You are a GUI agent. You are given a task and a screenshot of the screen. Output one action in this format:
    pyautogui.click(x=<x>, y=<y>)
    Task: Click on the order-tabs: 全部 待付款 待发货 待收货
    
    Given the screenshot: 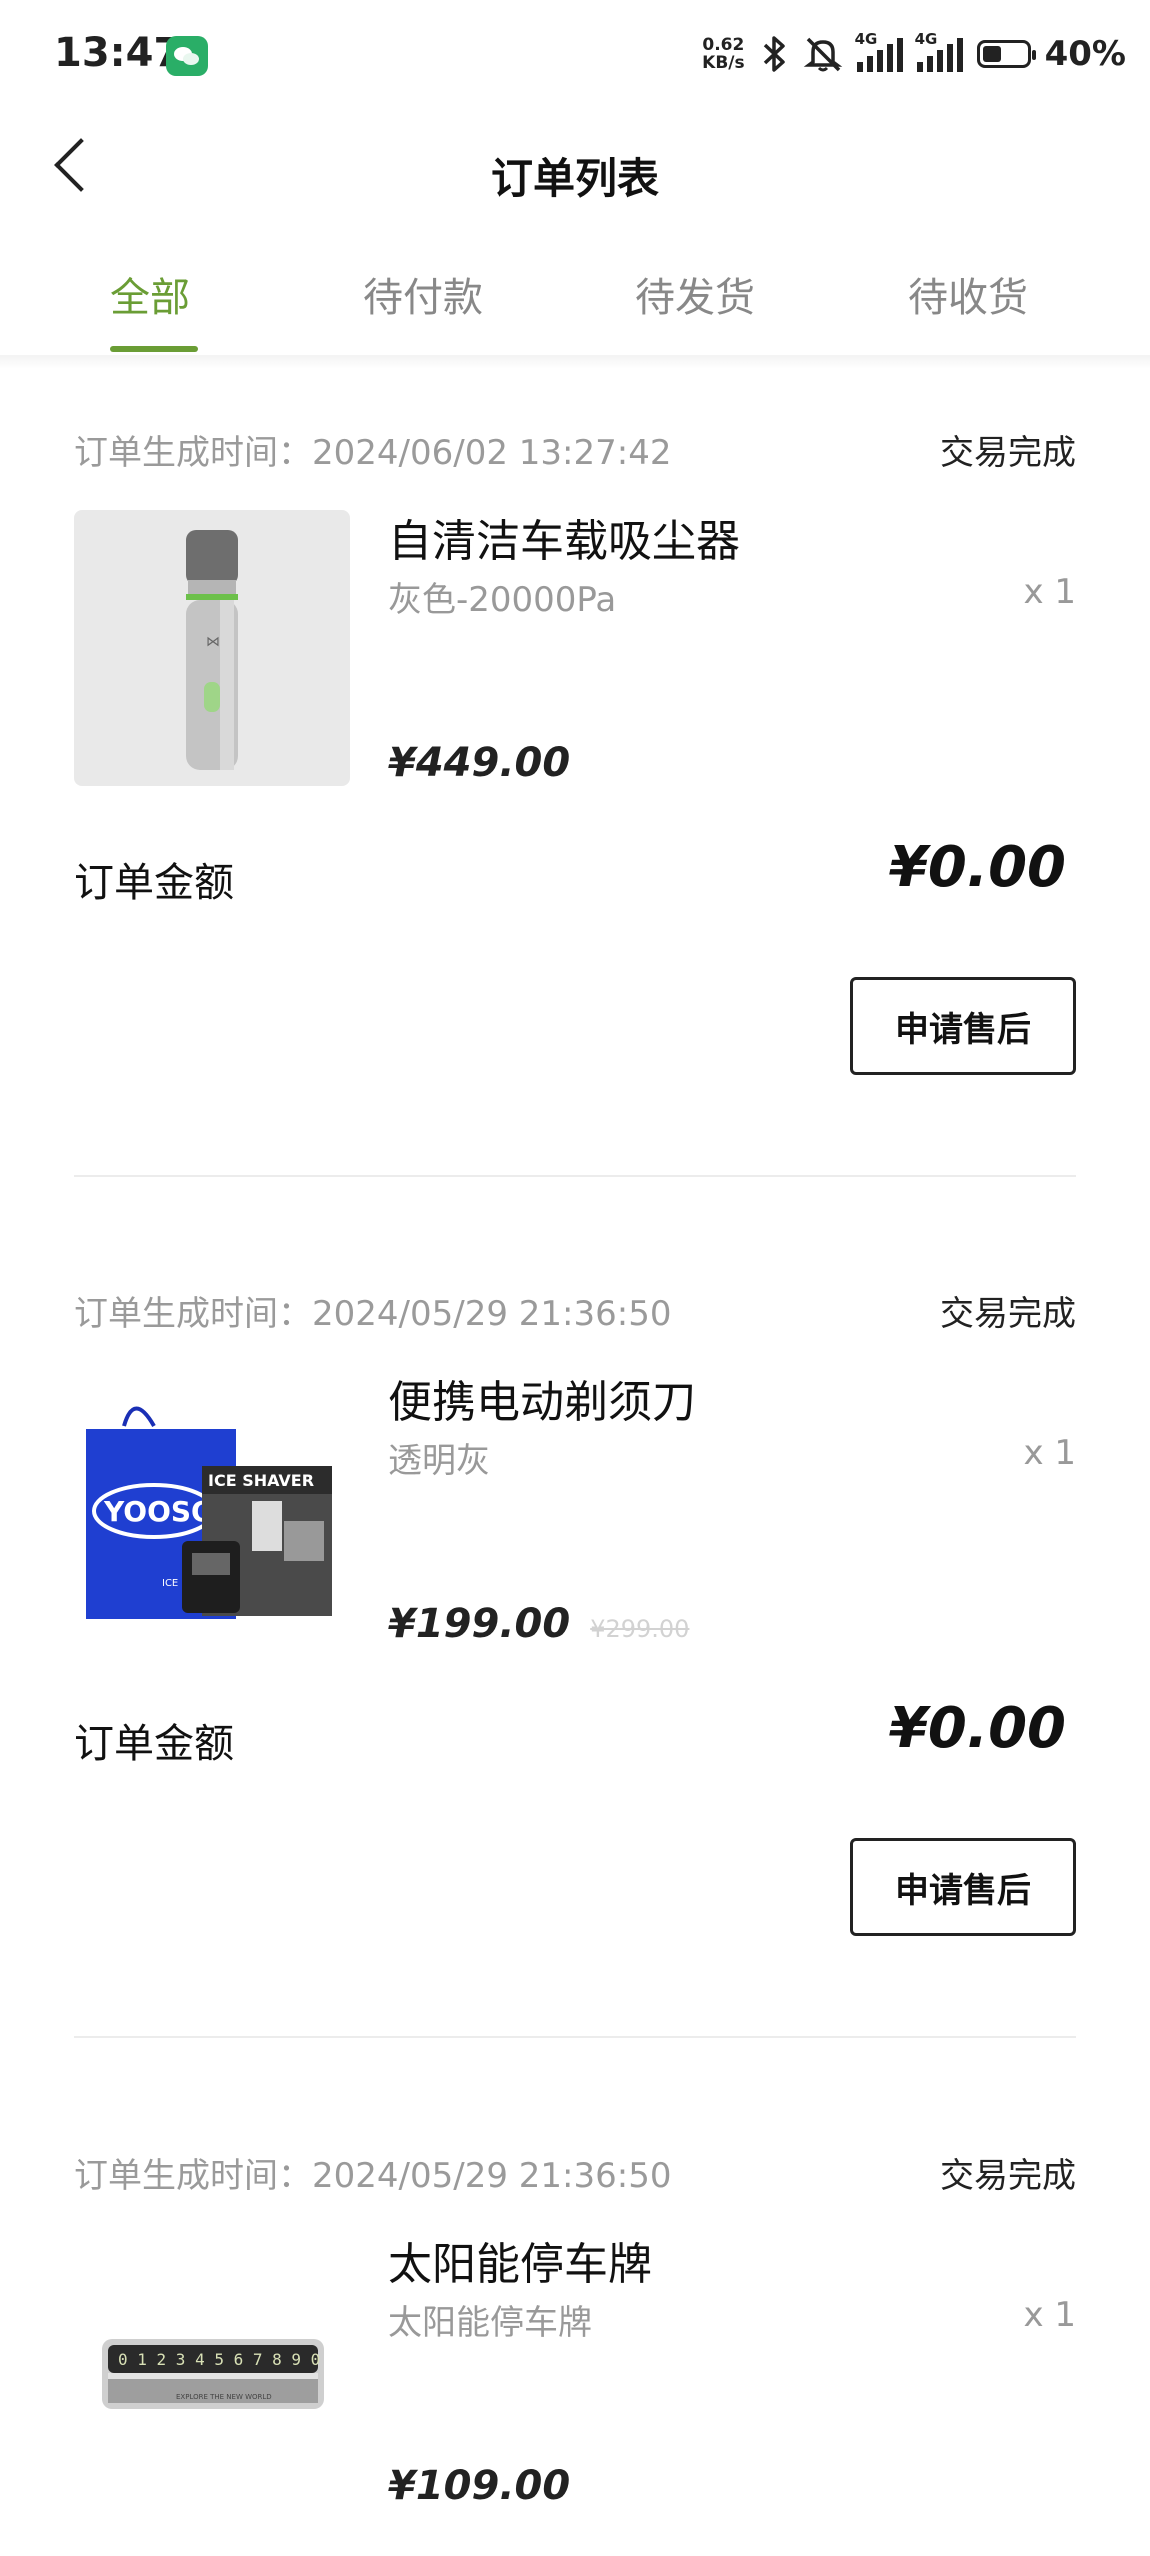 What is the action you would take?
    pyautogui.click(x=575, y=295)
    